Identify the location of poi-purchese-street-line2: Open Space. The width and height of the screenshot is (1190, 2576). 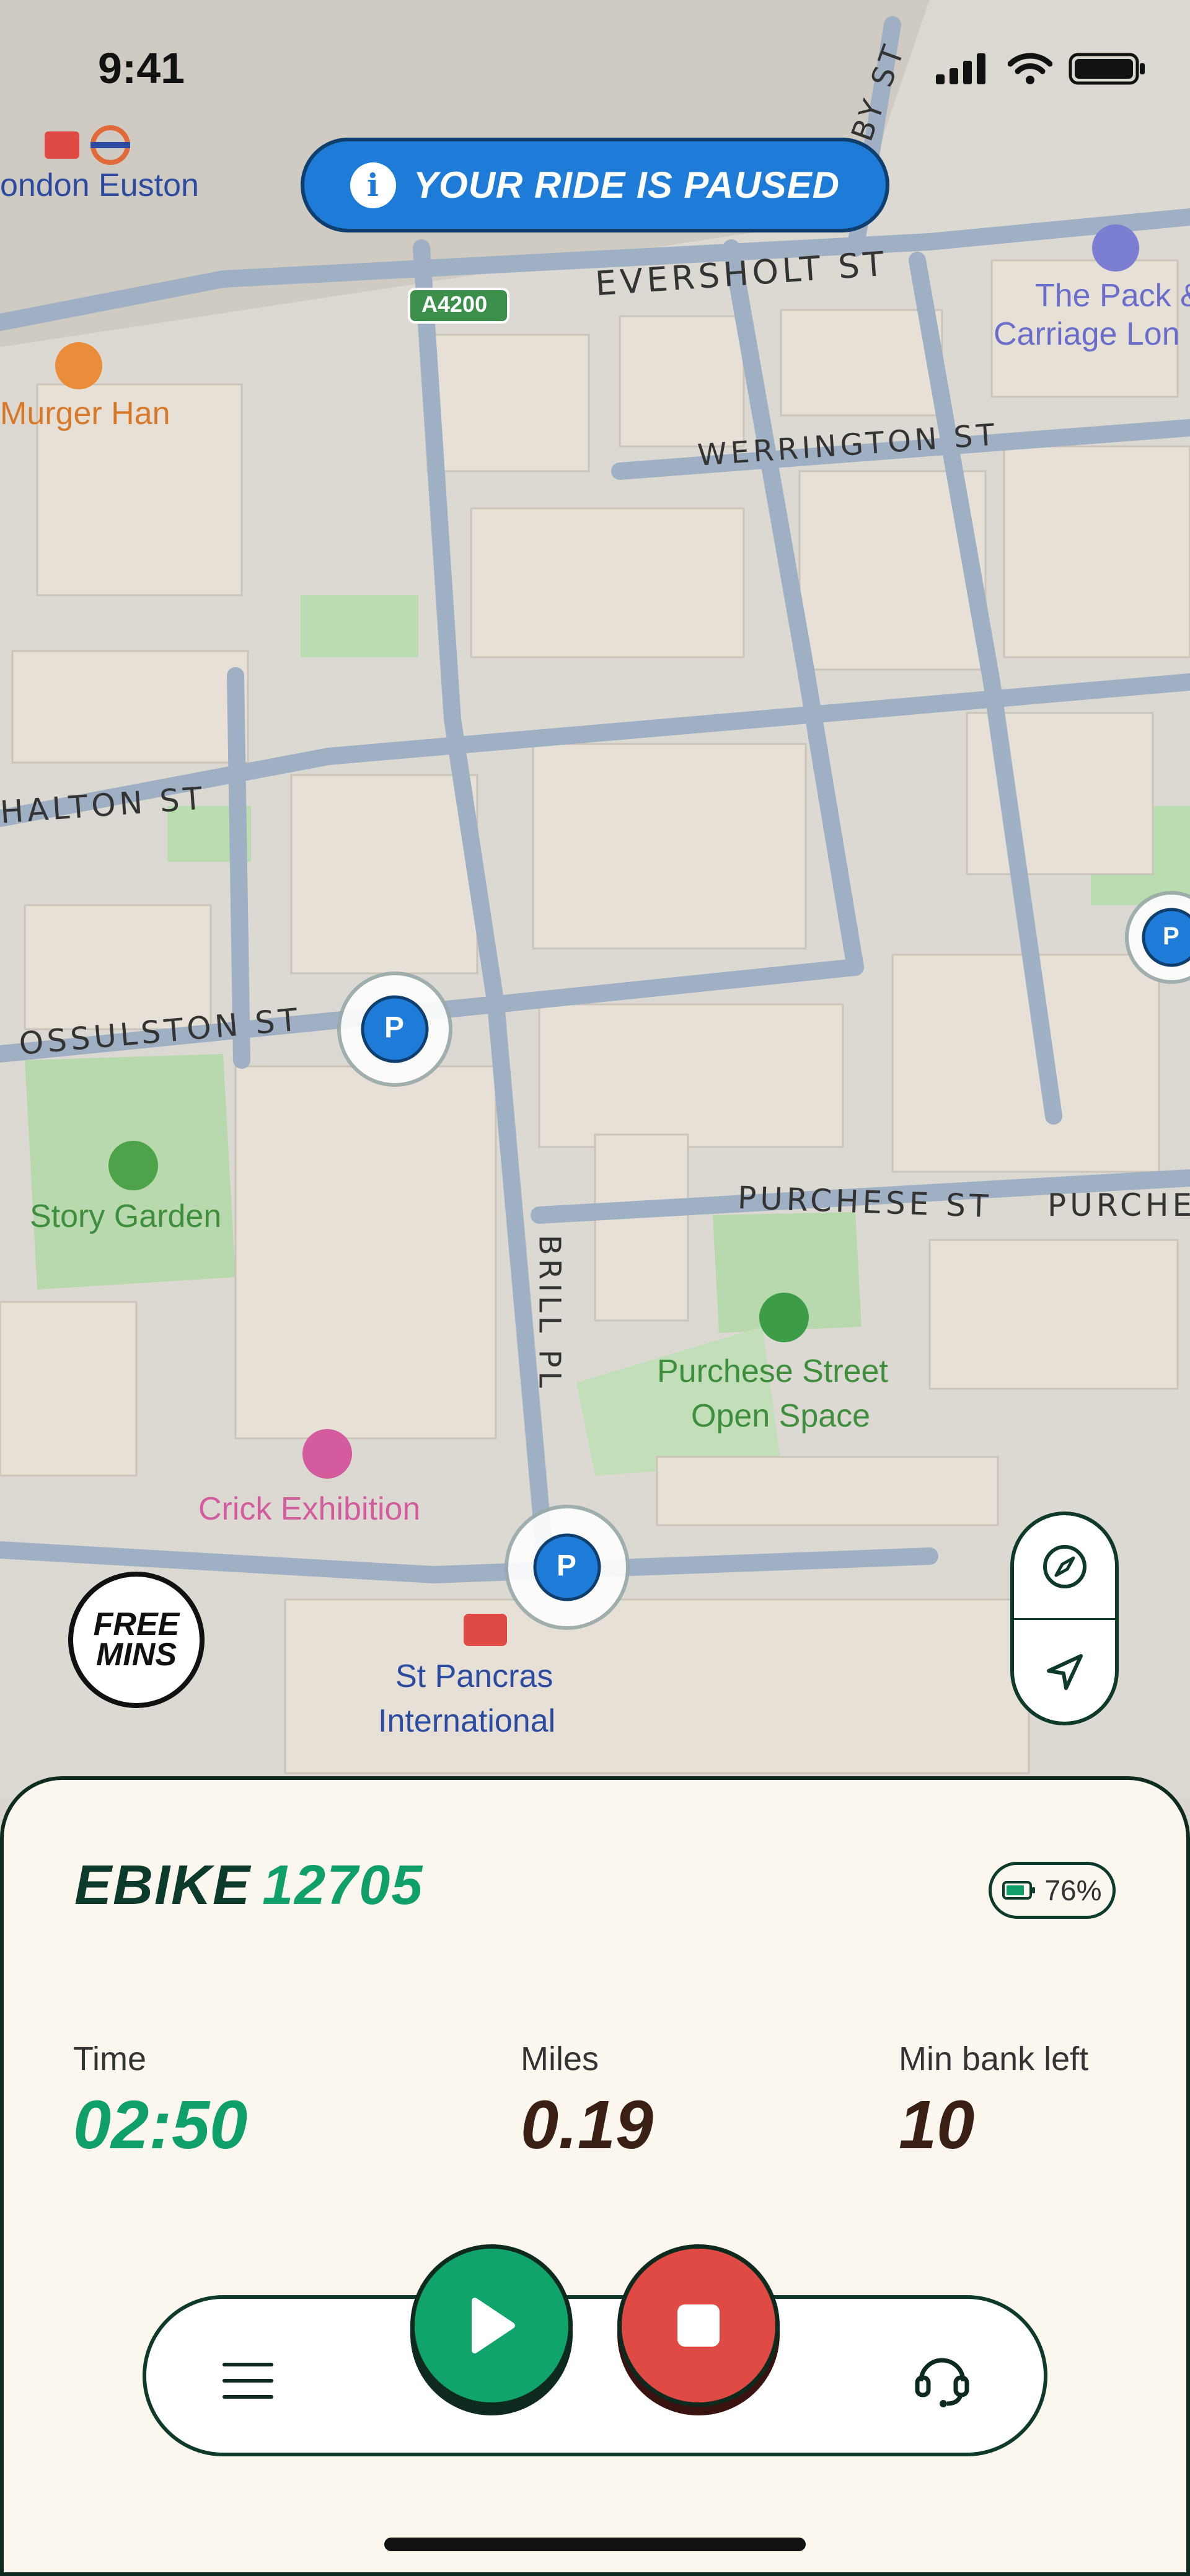
(780, 1416).